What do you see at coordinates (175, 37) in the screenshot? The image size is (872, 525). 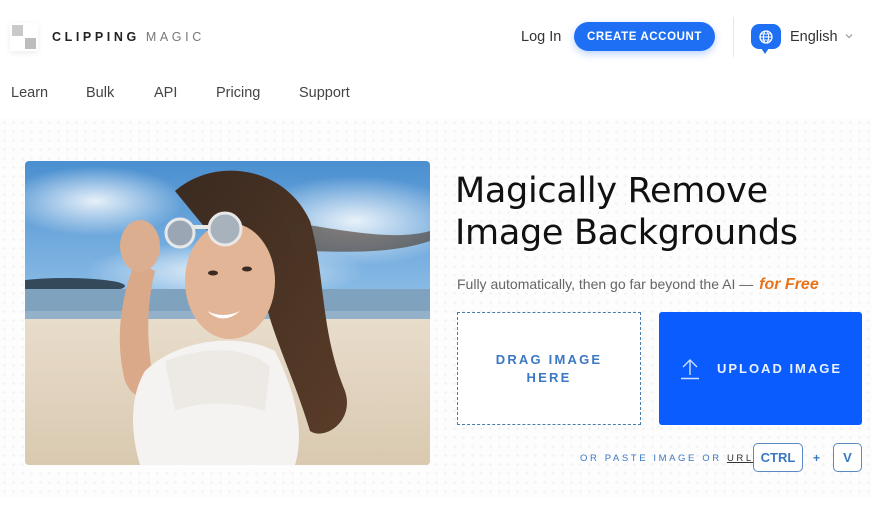 I see `logo-text-light: MAGIC` at bounding box center [175, 37].